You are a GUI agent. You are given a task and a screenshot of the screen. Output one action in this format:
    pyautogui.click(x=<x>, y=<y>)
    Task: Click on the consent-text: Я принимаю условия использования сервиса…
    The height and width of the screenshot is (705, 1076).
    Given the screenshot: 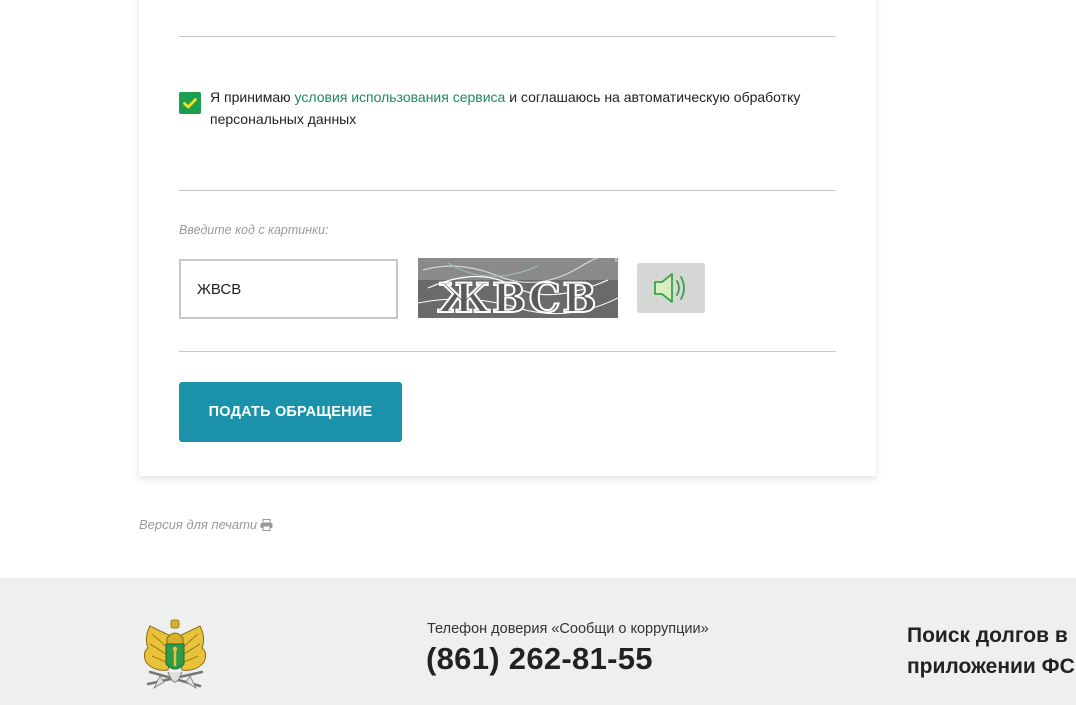 What is the action you would take?
    pyautogui.click(x=514, y=108)
    